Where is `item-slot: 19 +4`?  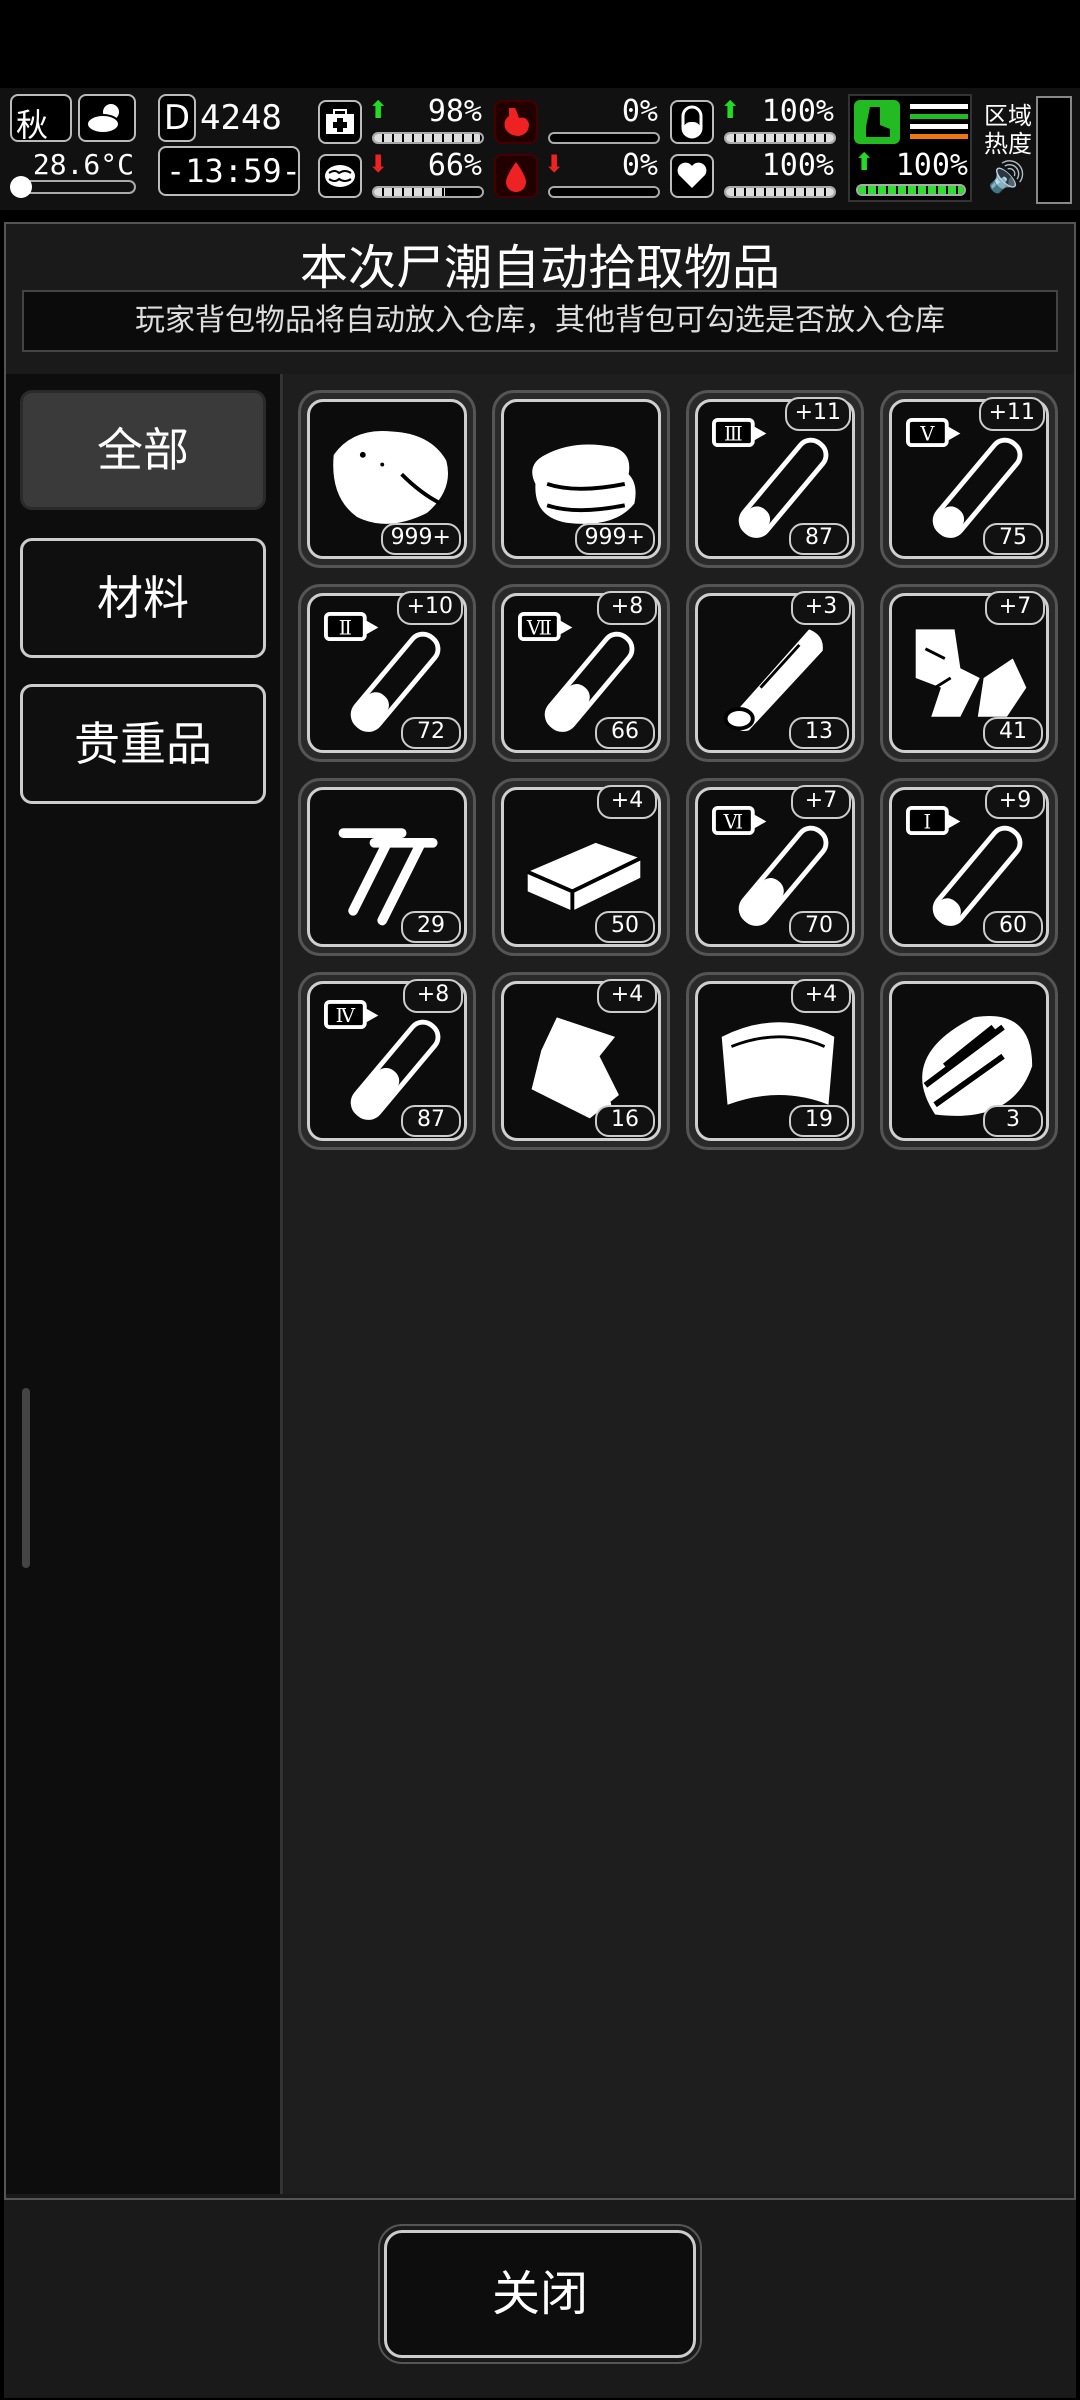
item-slot: 19 +4 is located at coordinates (775, 1061).